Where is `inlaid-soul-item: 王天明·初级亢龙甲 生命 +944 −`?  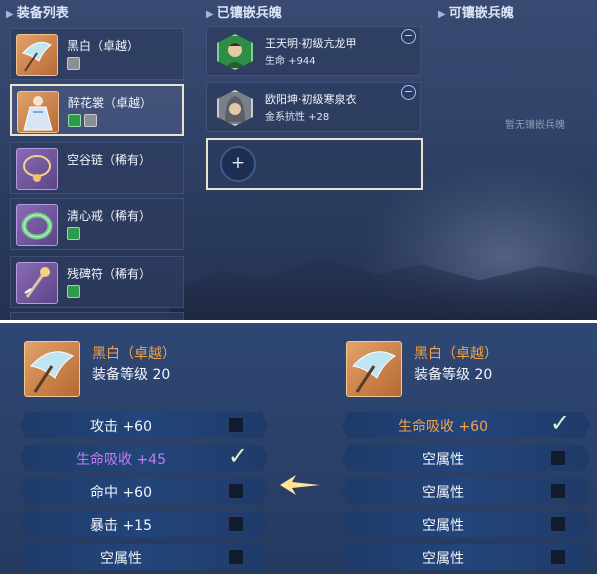
inlaid-soul-item: 王天明·初级亢龙甲 生命 +944 − is located at coordinates (313, 51).